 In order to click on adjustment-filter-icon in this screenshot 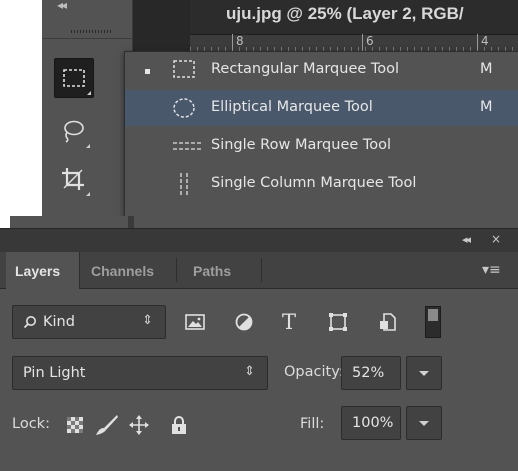, I will do `click(244, 322)`.